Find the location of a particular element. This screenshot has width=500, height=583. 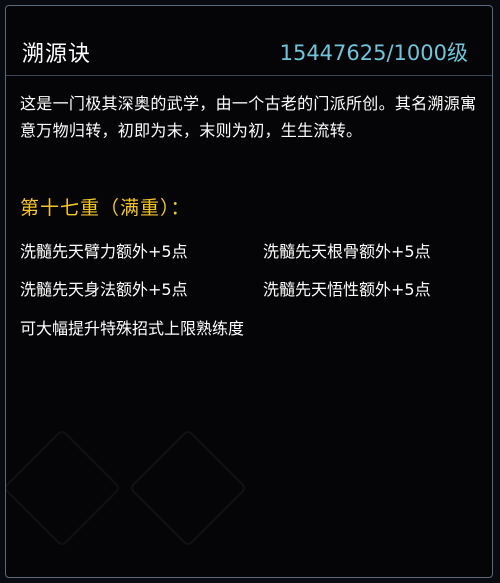

bonus-agility: 洗髓先天身法额外+5点 is located at coordinates (104, 289).